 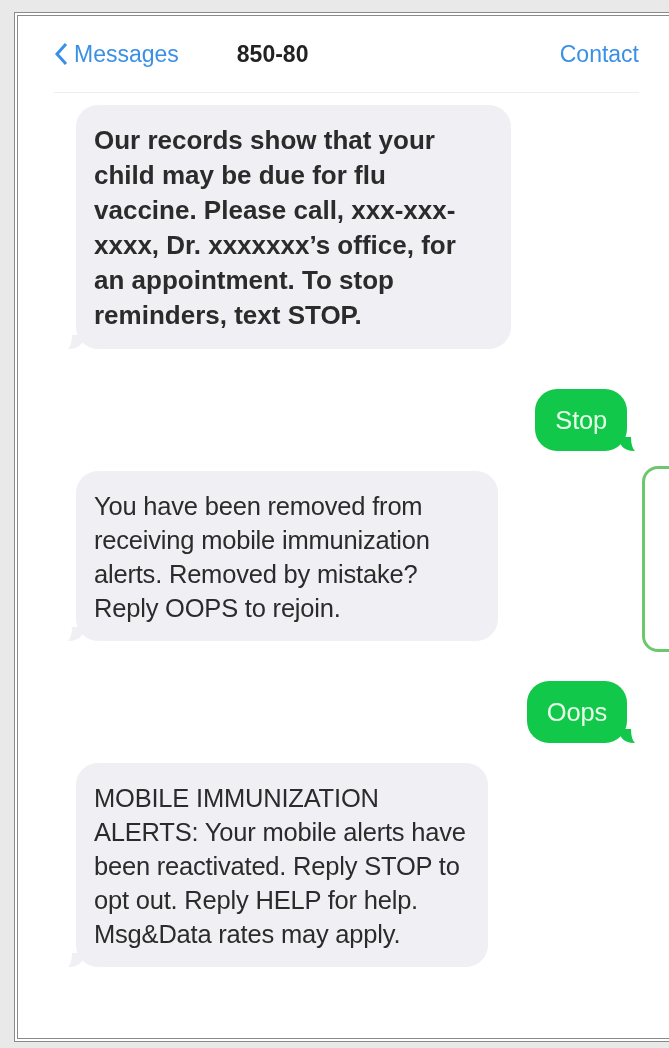 What do you see at coordinates (272, 54) in the screenshot?
I see `conversation-title: 850-80` at bounding box center [272, 54].